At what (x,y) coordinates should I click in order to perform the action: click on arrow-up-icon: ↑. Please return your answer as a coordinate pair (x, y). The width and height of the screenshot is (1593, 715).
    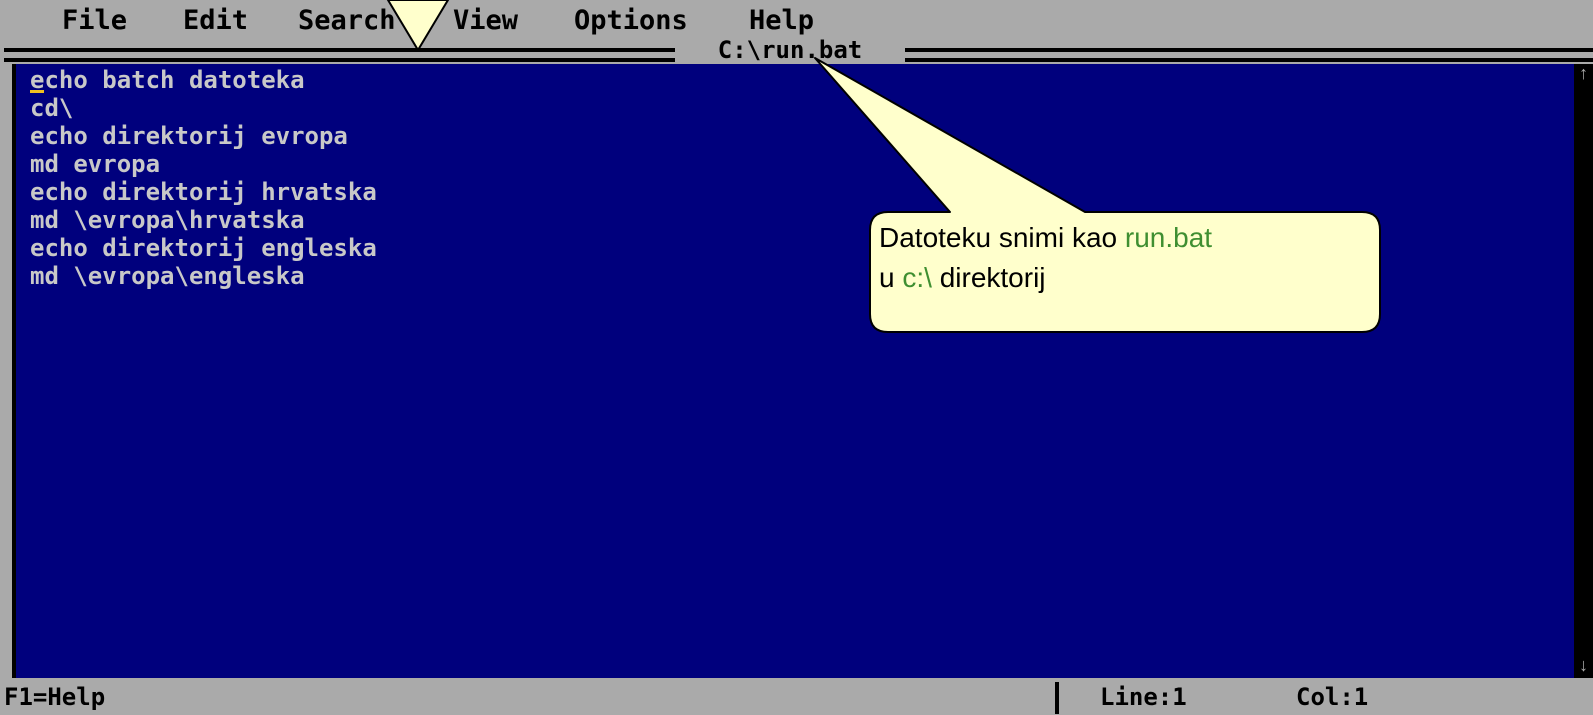
    Looking at the image, I should click on (1583, 75).